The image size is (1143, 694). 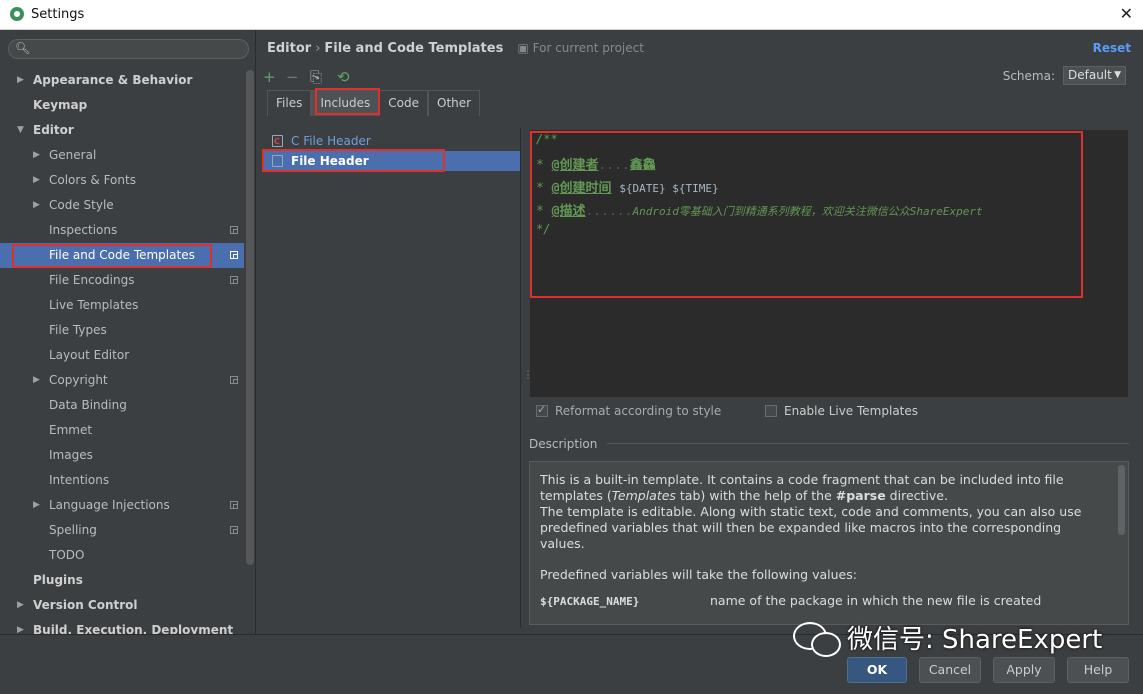 What do you see at coordinates (331, 141) in the screenshot?
I see `template-label: C File Header` at bounding box center [331, 141].